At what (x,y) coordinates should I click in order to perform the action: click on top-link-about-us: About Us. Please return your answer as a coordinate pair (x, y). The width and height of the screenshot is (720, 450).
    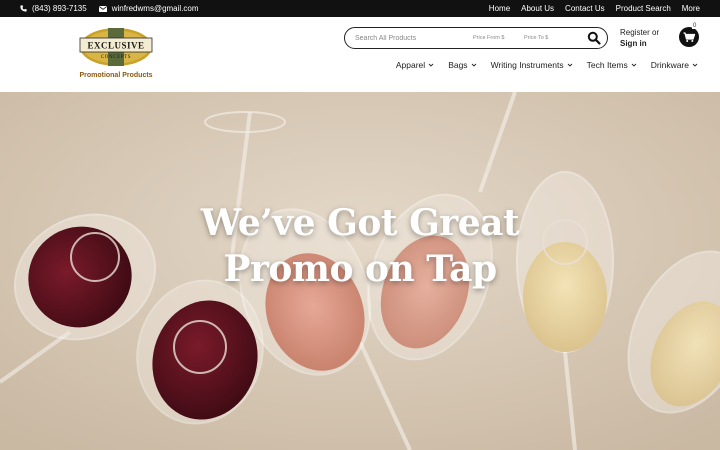
    Looking at the image, I should click on (537, 8).